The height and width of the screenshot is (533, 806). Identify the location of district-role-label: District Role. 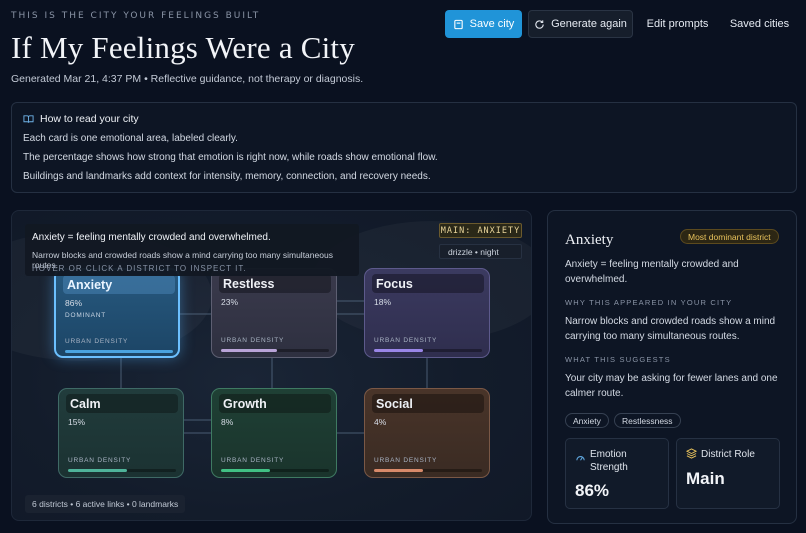
(728, 454).